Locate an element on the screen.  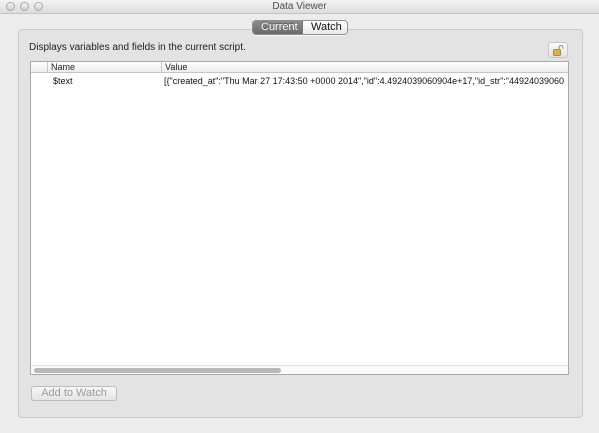
column-header-expander is located at coordinates (39, 67).